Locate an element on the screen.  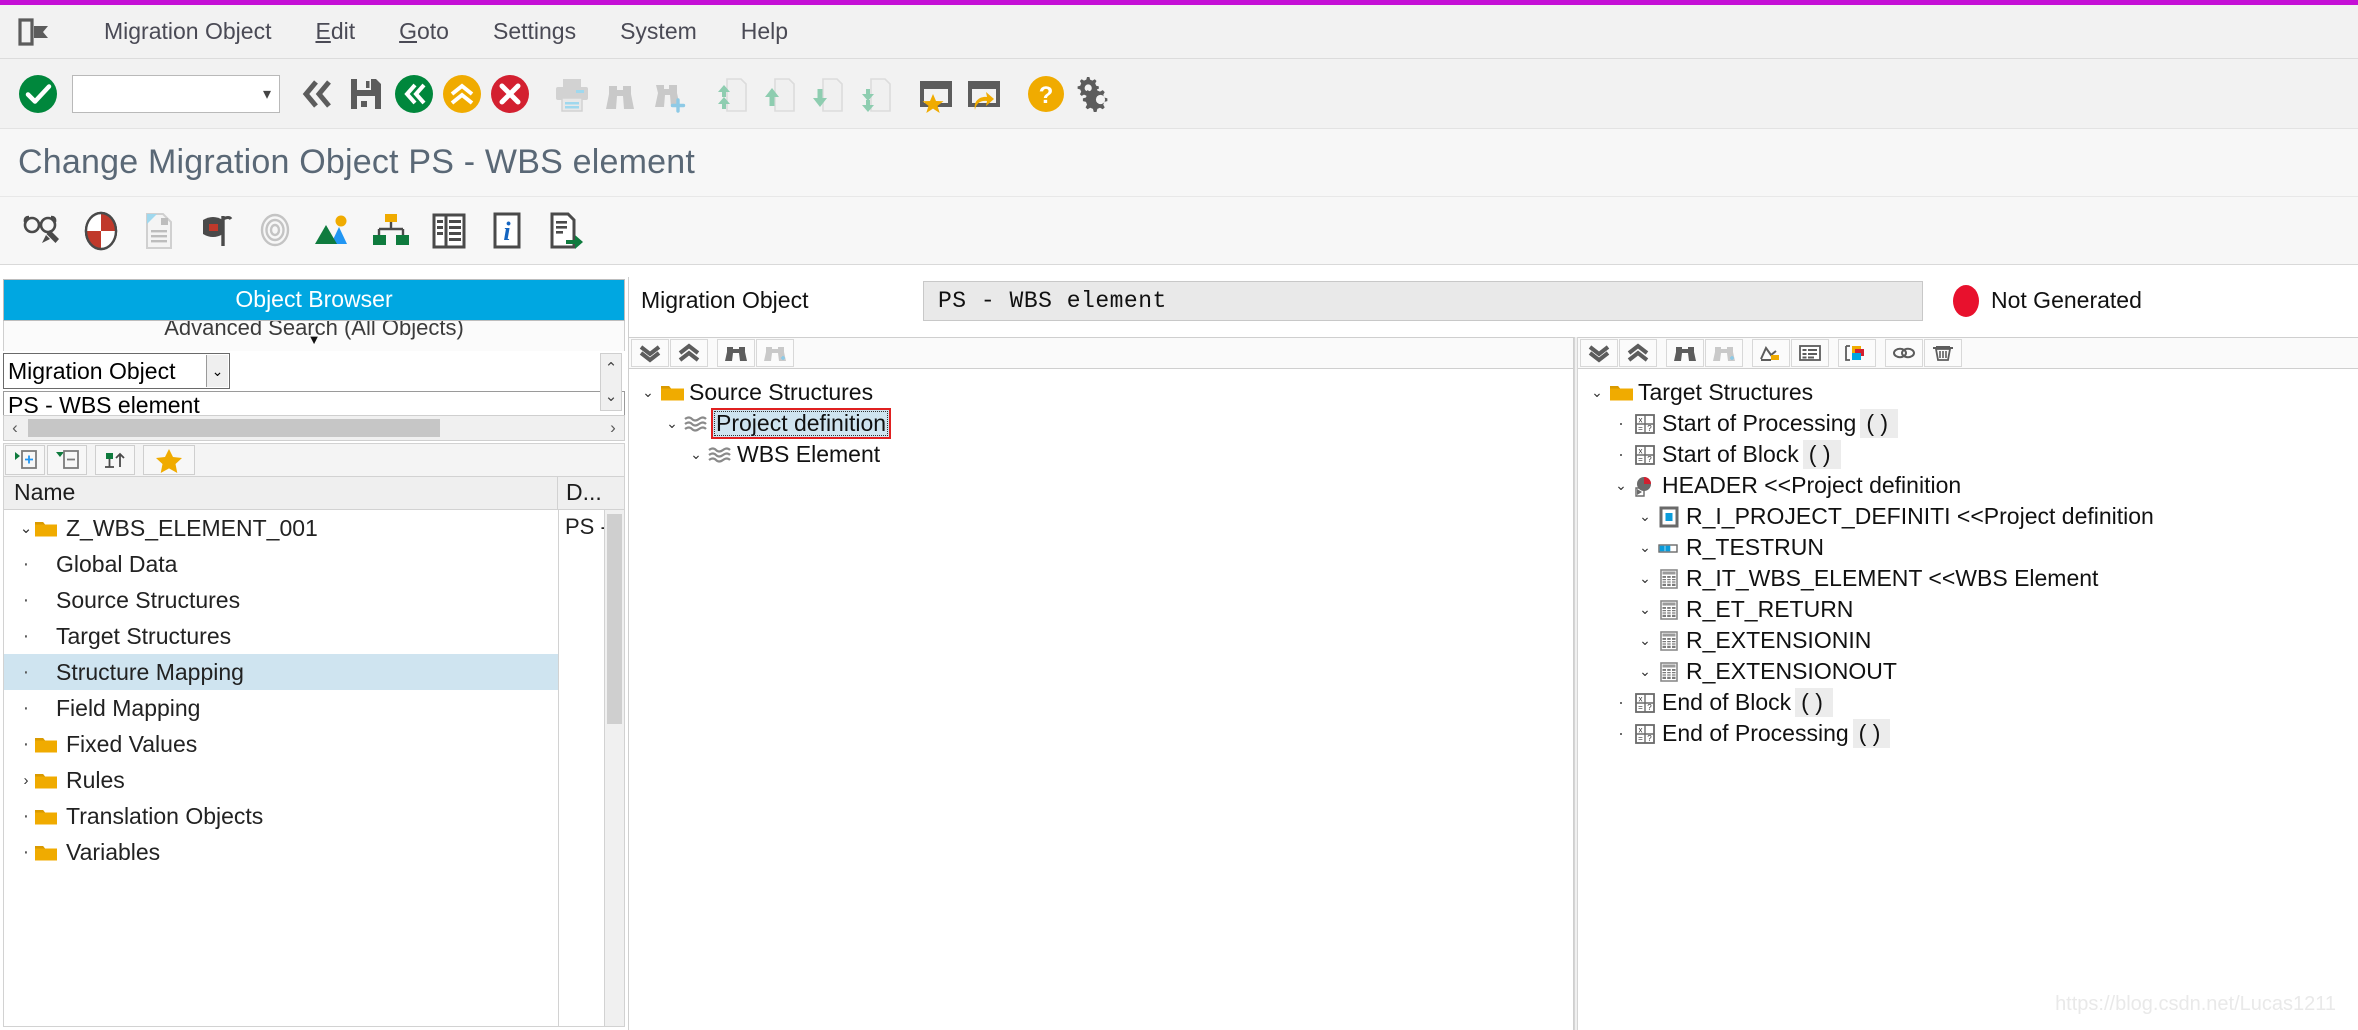
target-tree-row-start-of-processing: · x = ? Start of Processing ( ) is located at coordinates (1968, 423).